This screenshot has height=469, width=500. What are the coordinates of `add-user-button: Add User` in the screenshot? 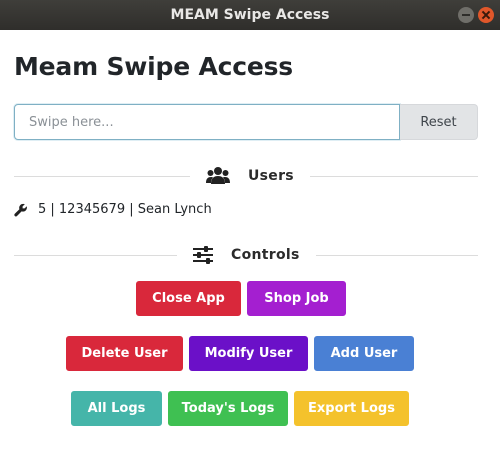 It's located at (364, 353).